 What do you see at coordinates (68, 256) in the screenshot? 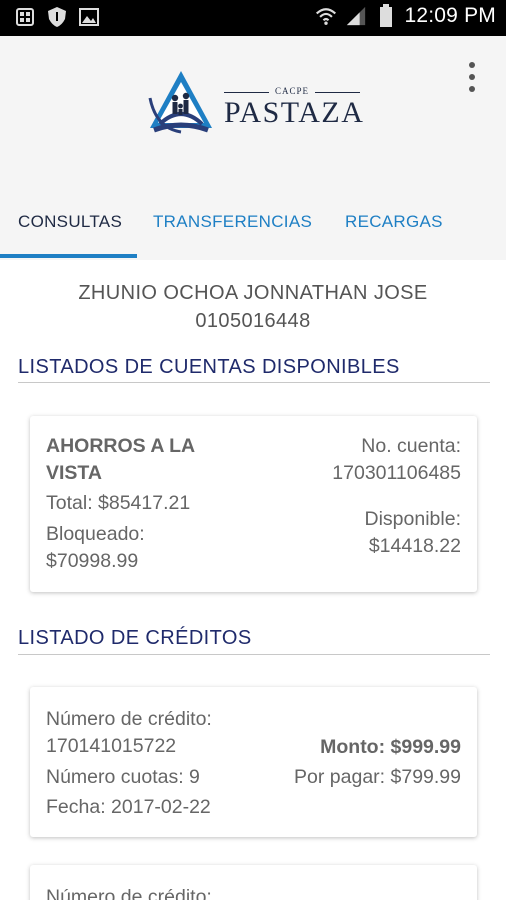
I see `active-tab-indicator` at bounding box center [68, 256].